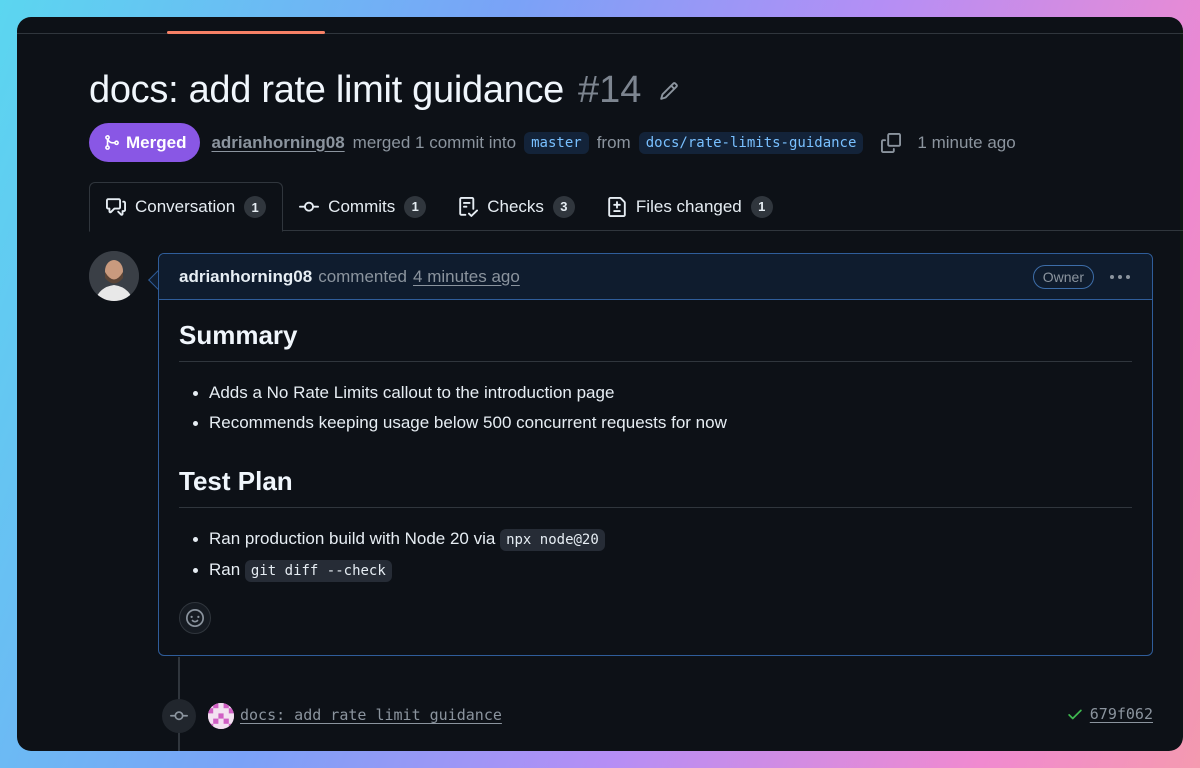 The image size is (1200, 768). Describe the element at coordinates (1063, 276) in the screenshot. I see `owner-badge: Owner` at that location.